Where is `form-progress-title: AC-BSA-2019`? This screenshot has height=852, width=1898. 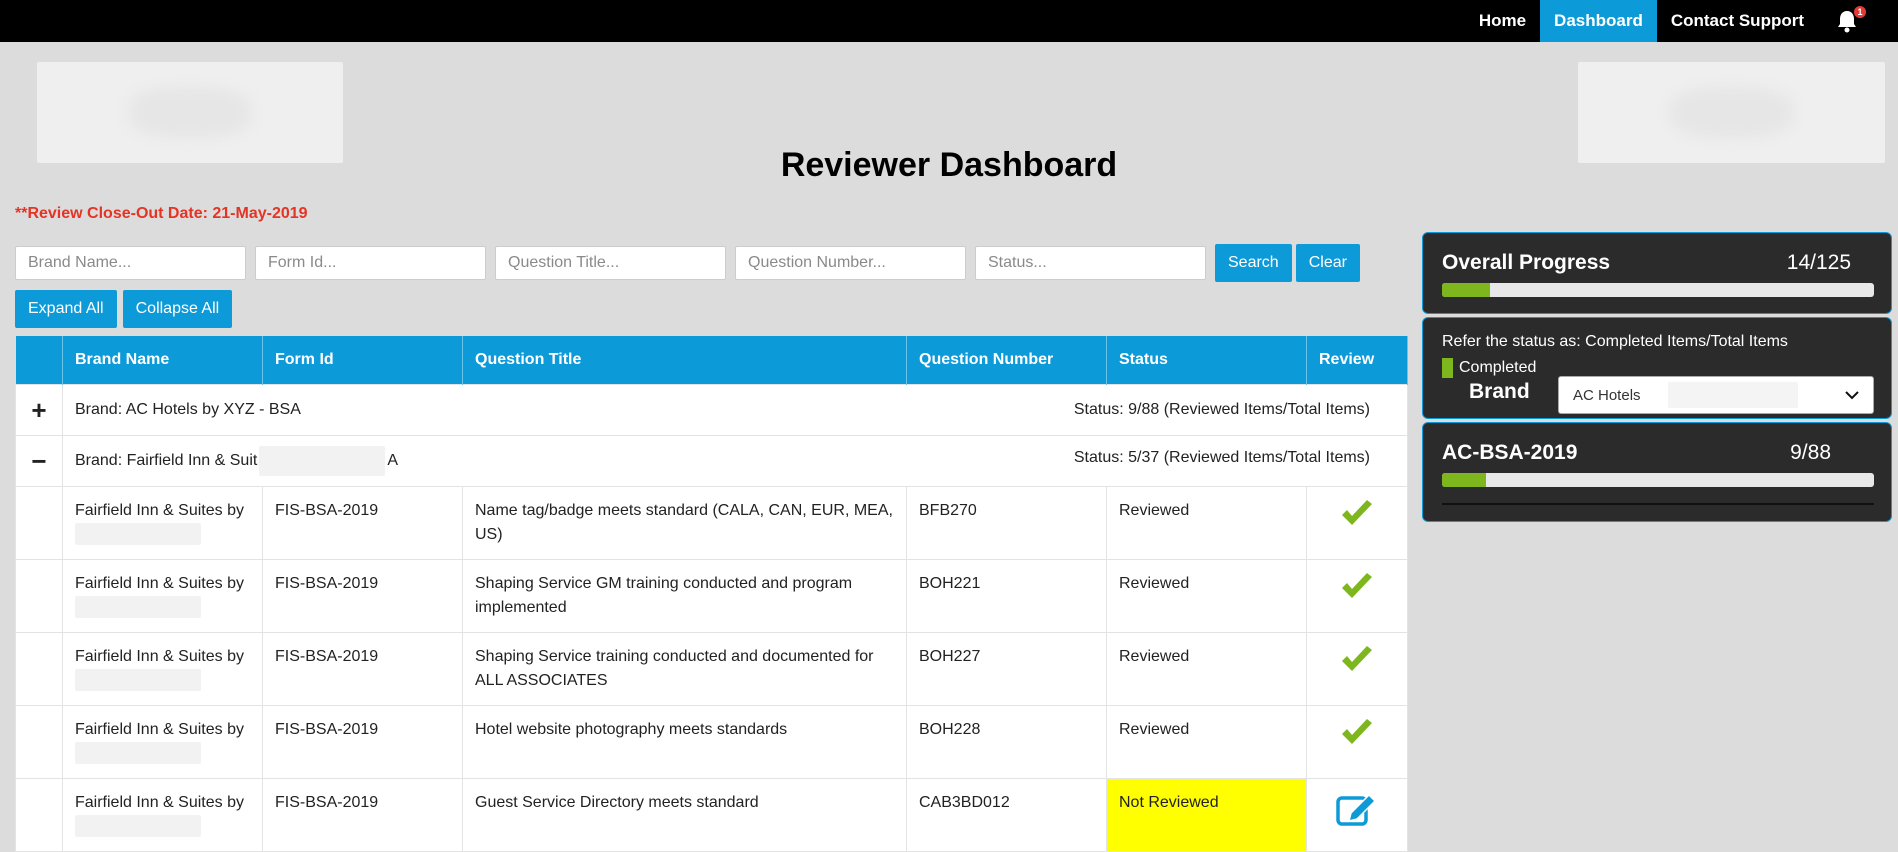 form-progress-title: AC-BSA-2019 is located at coordinates (1510, 452).